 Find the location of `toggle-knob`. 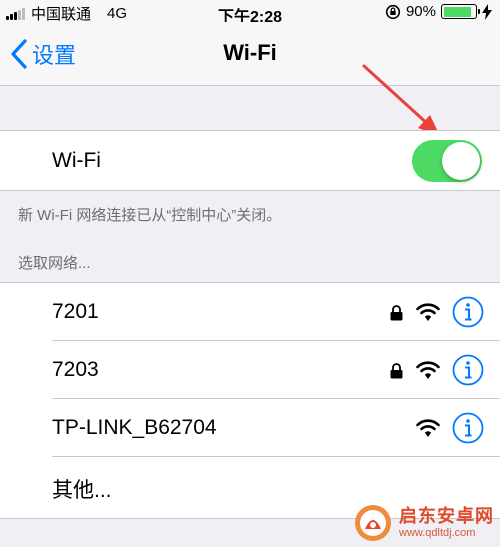

toggle-knob is located at coordinates (461, 161).